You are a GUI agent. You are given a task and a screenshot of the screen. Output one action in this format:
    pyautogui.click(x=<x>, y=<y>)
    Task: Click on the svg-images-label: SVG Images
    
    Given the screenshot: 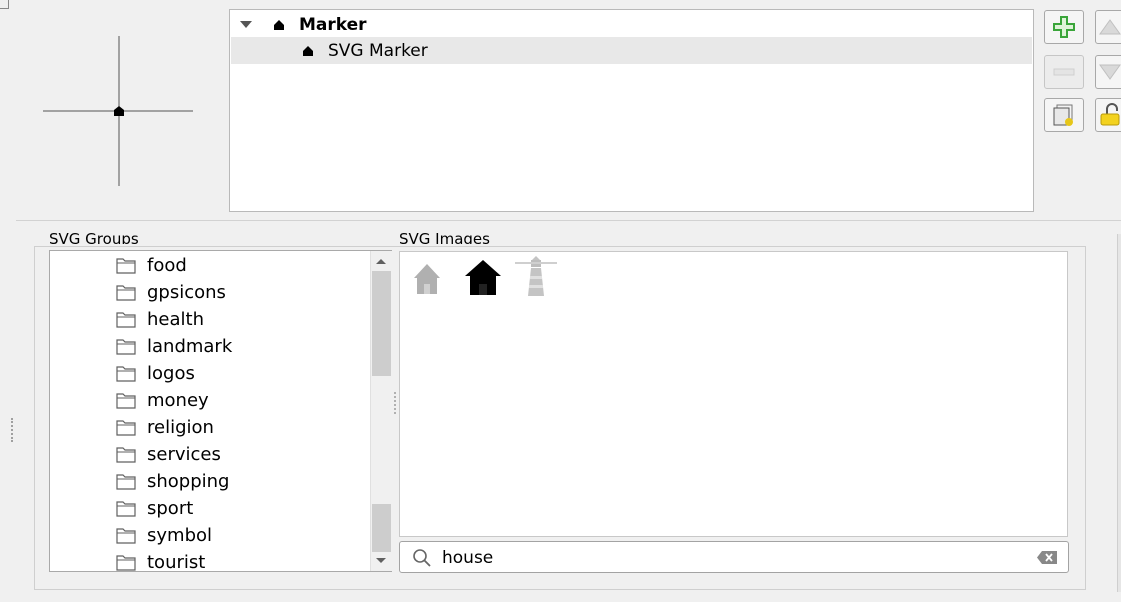 What is the action you would take?
    pyautogui.click(x=444, y=238)
    